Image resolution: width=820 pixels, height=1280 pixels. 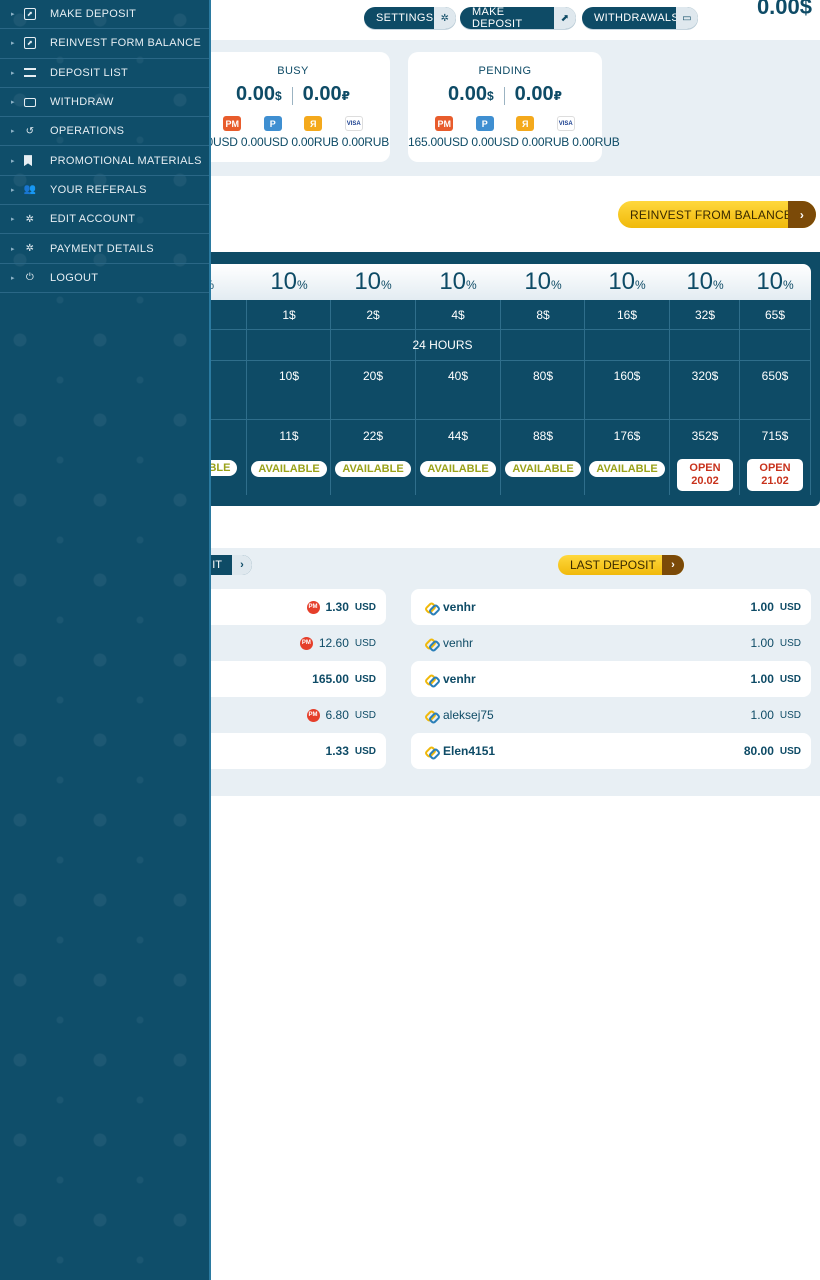 I want to click on withdrawal-amount: PM 6.80 USD, so click(x=341, y=715).